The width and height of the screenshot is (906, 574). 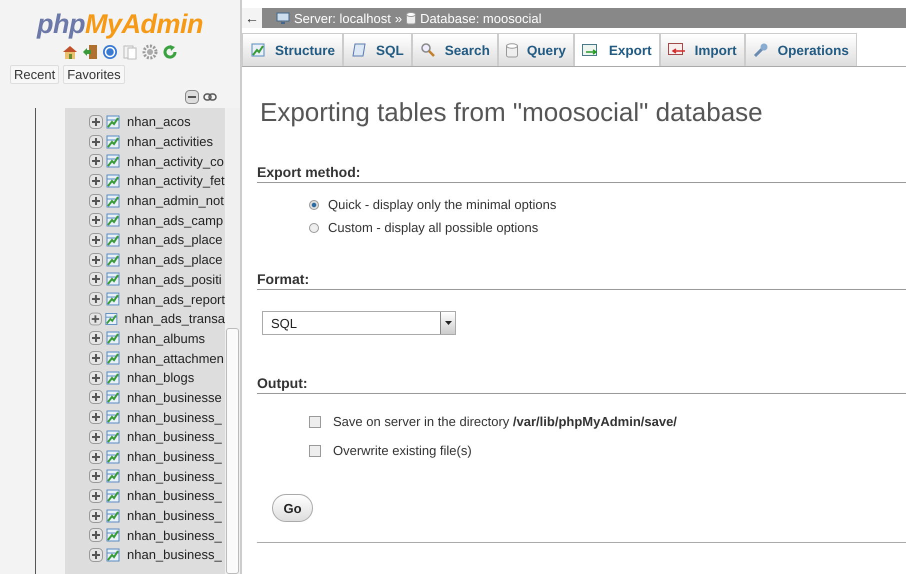 What do you see at coordinates (175, 299) in the screenshot?
I see `table-name: nhan_ads_report` at bounding box center [175, 299].